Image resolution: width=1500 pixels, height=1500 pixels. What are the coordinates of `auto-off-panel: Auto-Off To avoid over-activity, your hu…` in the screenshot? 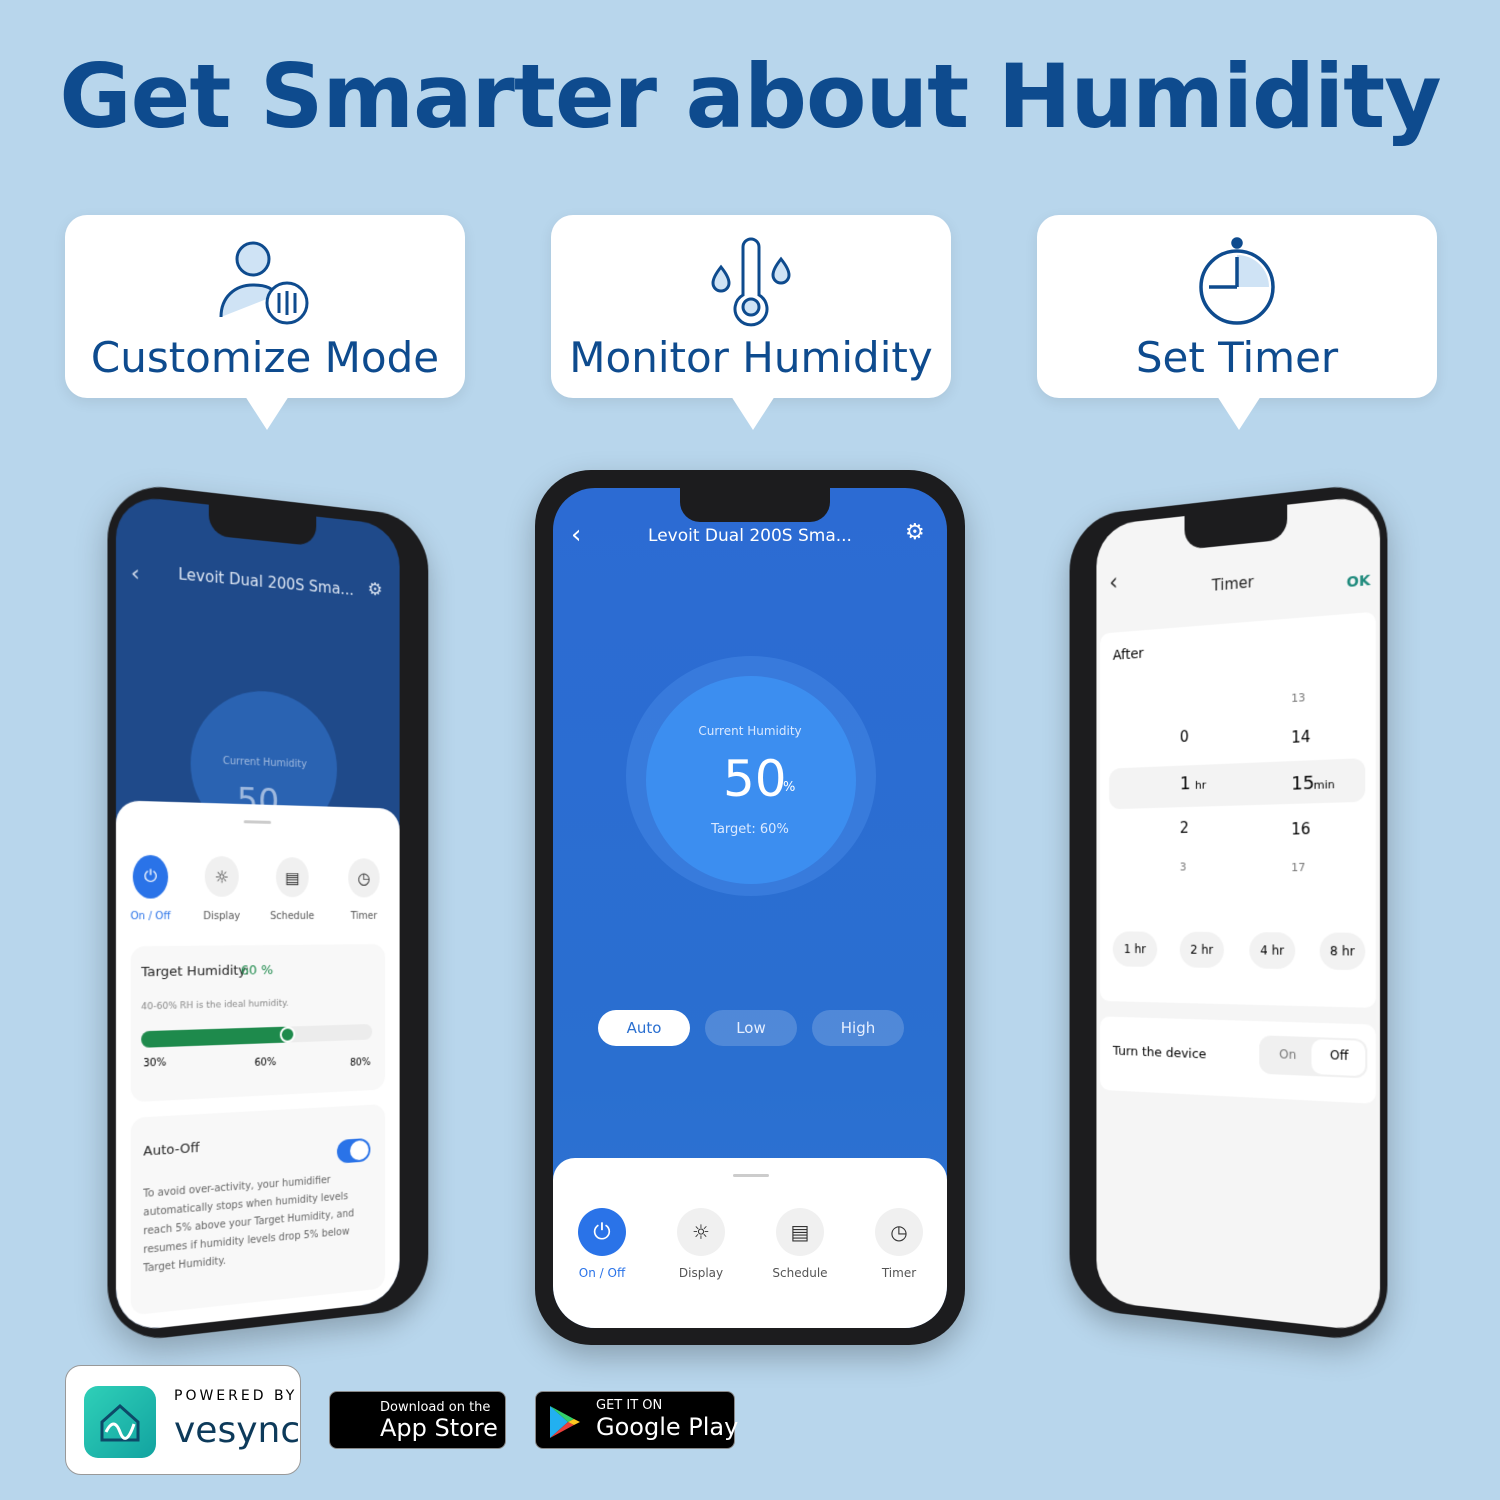 It's located at (258, 1209).